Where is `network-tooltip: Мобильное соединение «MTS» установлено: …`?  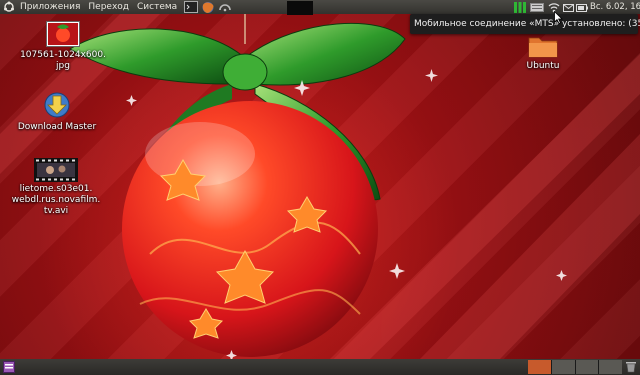
network-tooltip: Мобильное соединение «MTS» установлено: … is located at coordinates (525, 24).